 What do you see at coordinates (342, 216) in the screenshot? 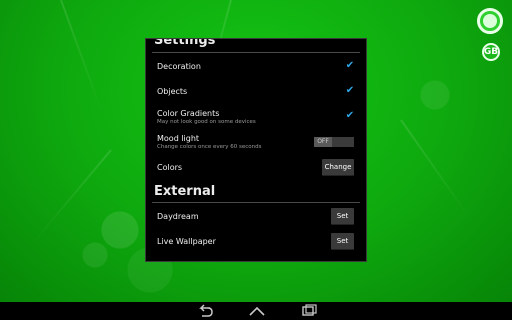
I see `set-daydream-button: Set` at bounding box center [342, 216].